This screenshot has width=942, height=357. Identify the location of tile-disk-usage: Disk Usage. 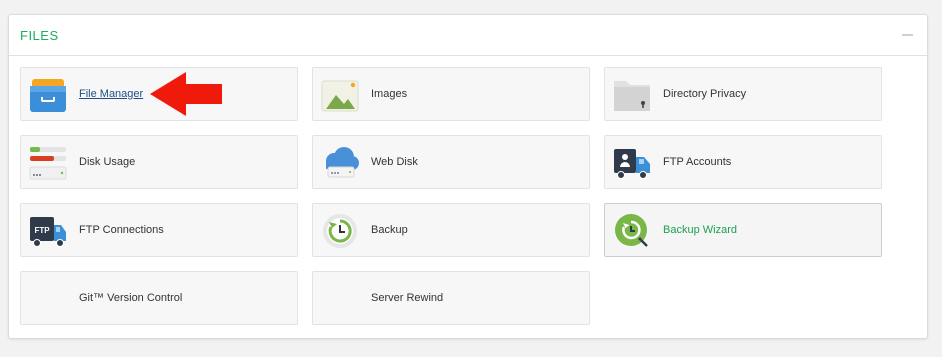
(159, 162).